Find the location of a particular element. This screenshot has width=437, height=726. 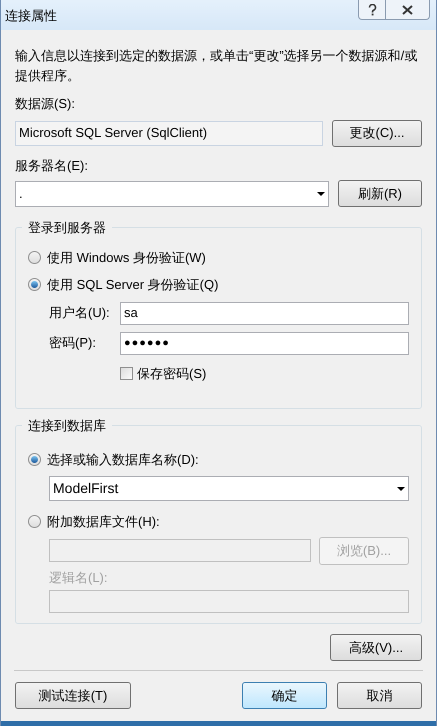

help-button is located at coordinates (372, 10).